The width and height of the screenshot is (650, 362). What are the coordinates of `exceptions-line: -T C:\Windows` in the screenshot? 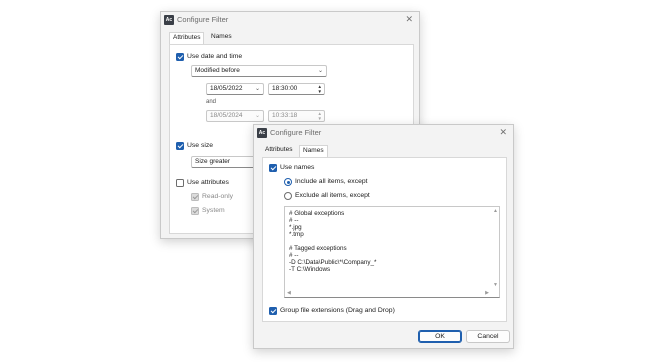 It's located at (310, 269).